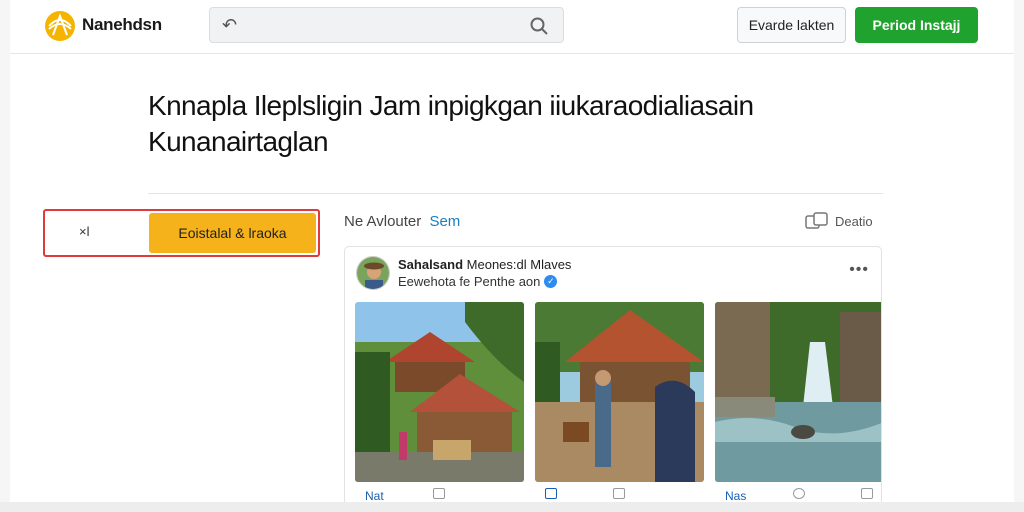 This screenshot has height=512, width=1024. What do you see at coordinates (383, 221) in the screenshot?
I see `feed-title: Ne Avlouter` at bounding box center [383, 221].